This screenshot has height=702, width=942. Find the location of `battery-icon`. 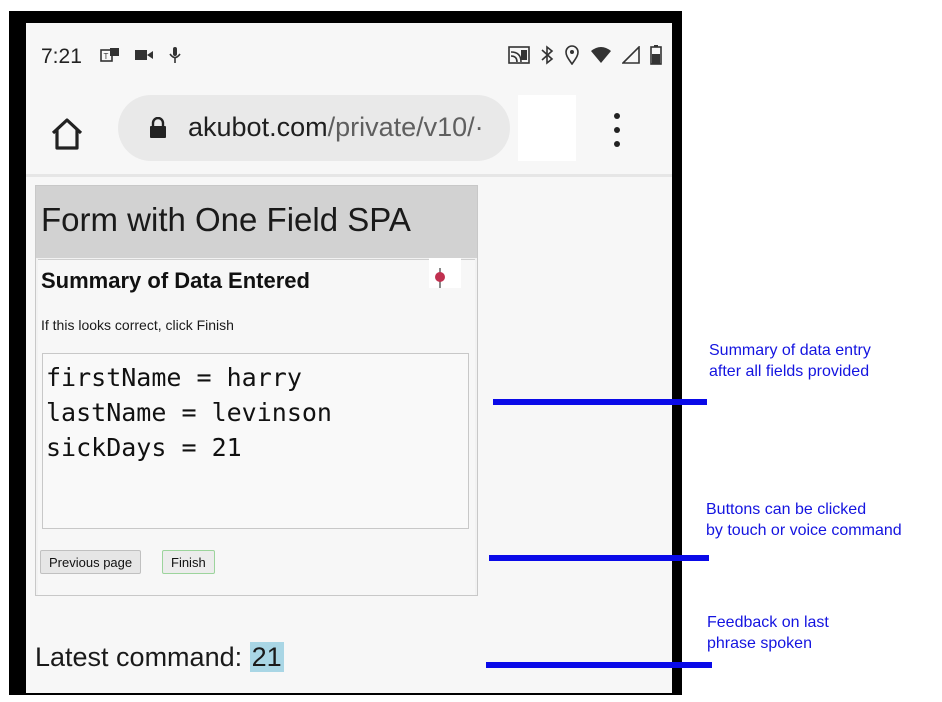

battery-icon is located at coordinates (656, 55).